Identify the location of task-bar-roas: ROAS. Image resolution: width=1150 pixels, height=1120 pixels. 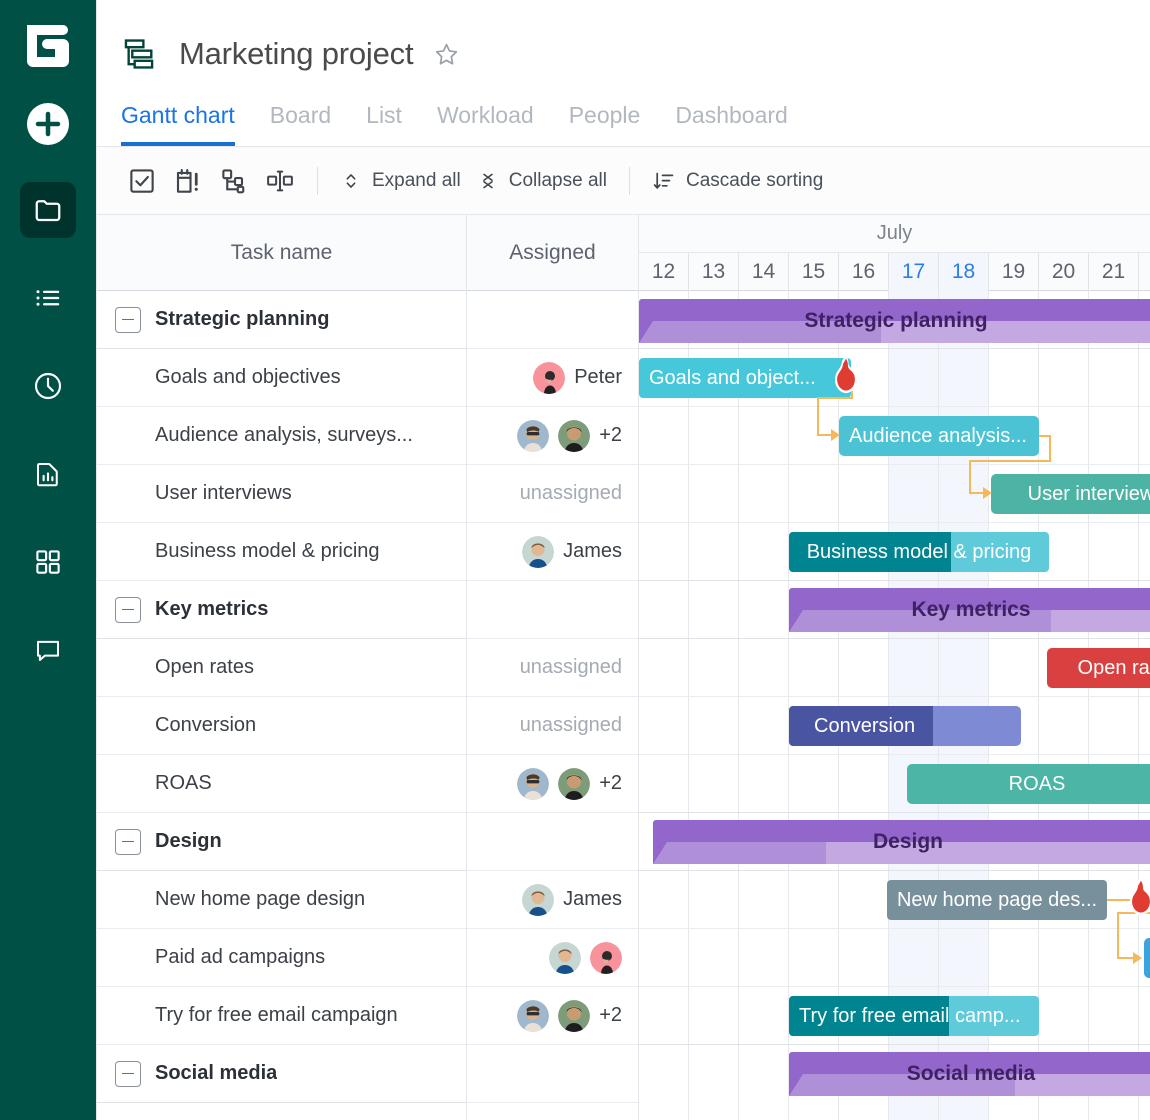
(1028, 784).